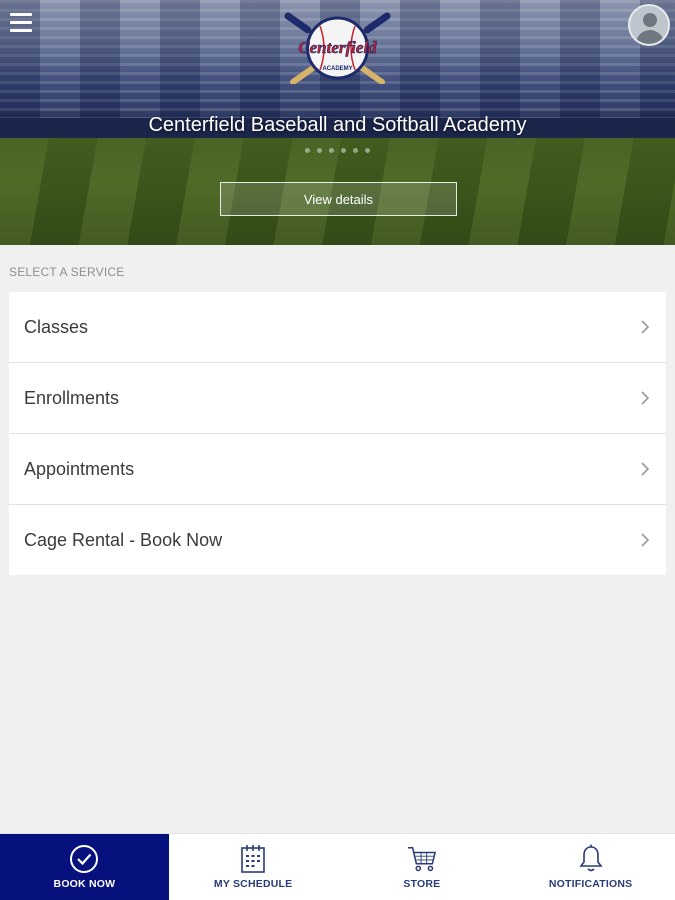 Image resolution: width=675 pixels, height=900 pixels. Describe the element at coordinates (337, 327) in the screenshot. I see `service-item-classes: Classes` at that location.